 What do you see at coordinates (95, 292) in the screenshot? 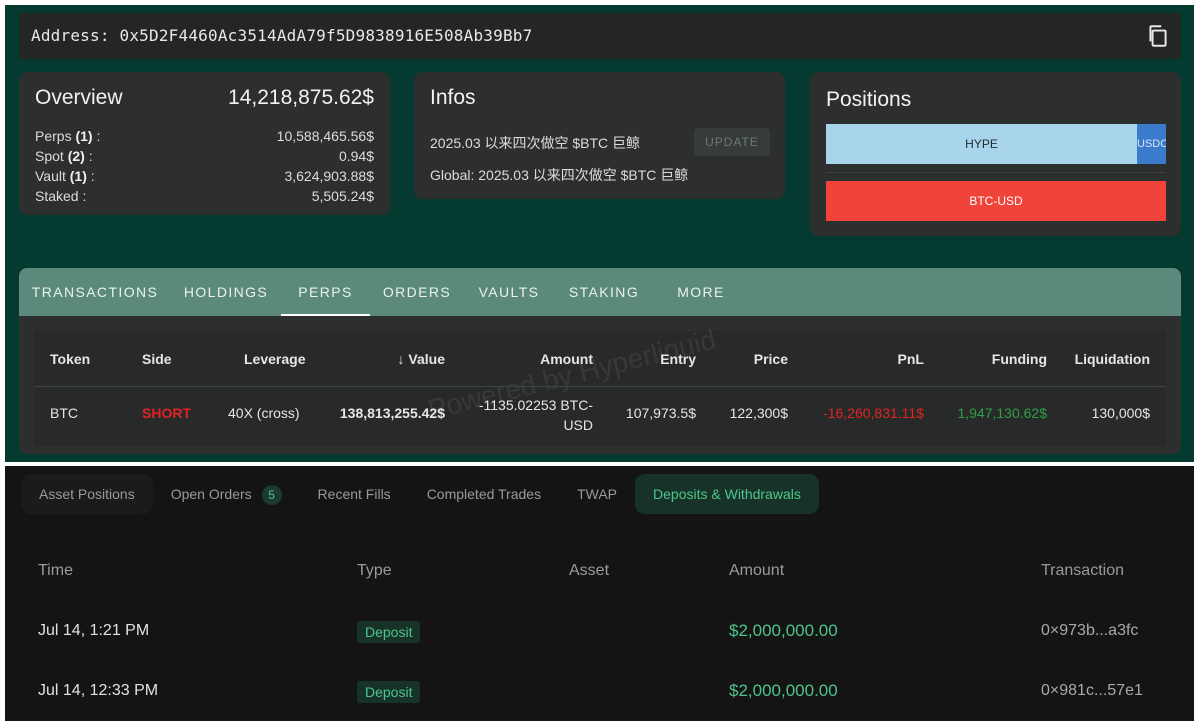
I see `tab-transactions: TRANSACTIONS` at bounding box center [95, 292].